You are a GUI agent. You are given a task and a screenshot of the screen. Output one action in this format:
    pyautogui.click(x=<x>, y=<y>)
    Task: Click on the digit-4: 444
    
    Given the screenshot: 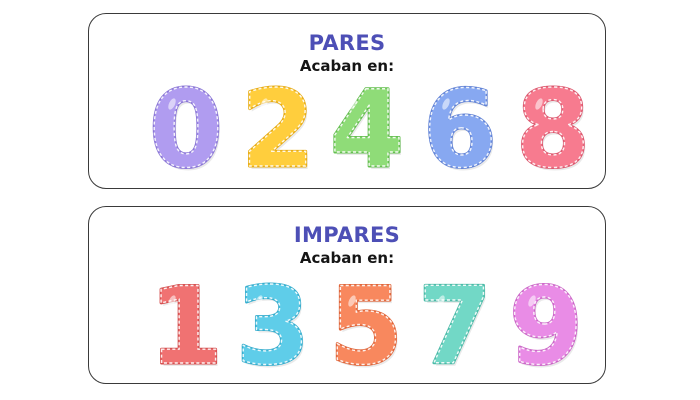 What is the action you would take?
    pyautogui.click(x=367, y=131)
    